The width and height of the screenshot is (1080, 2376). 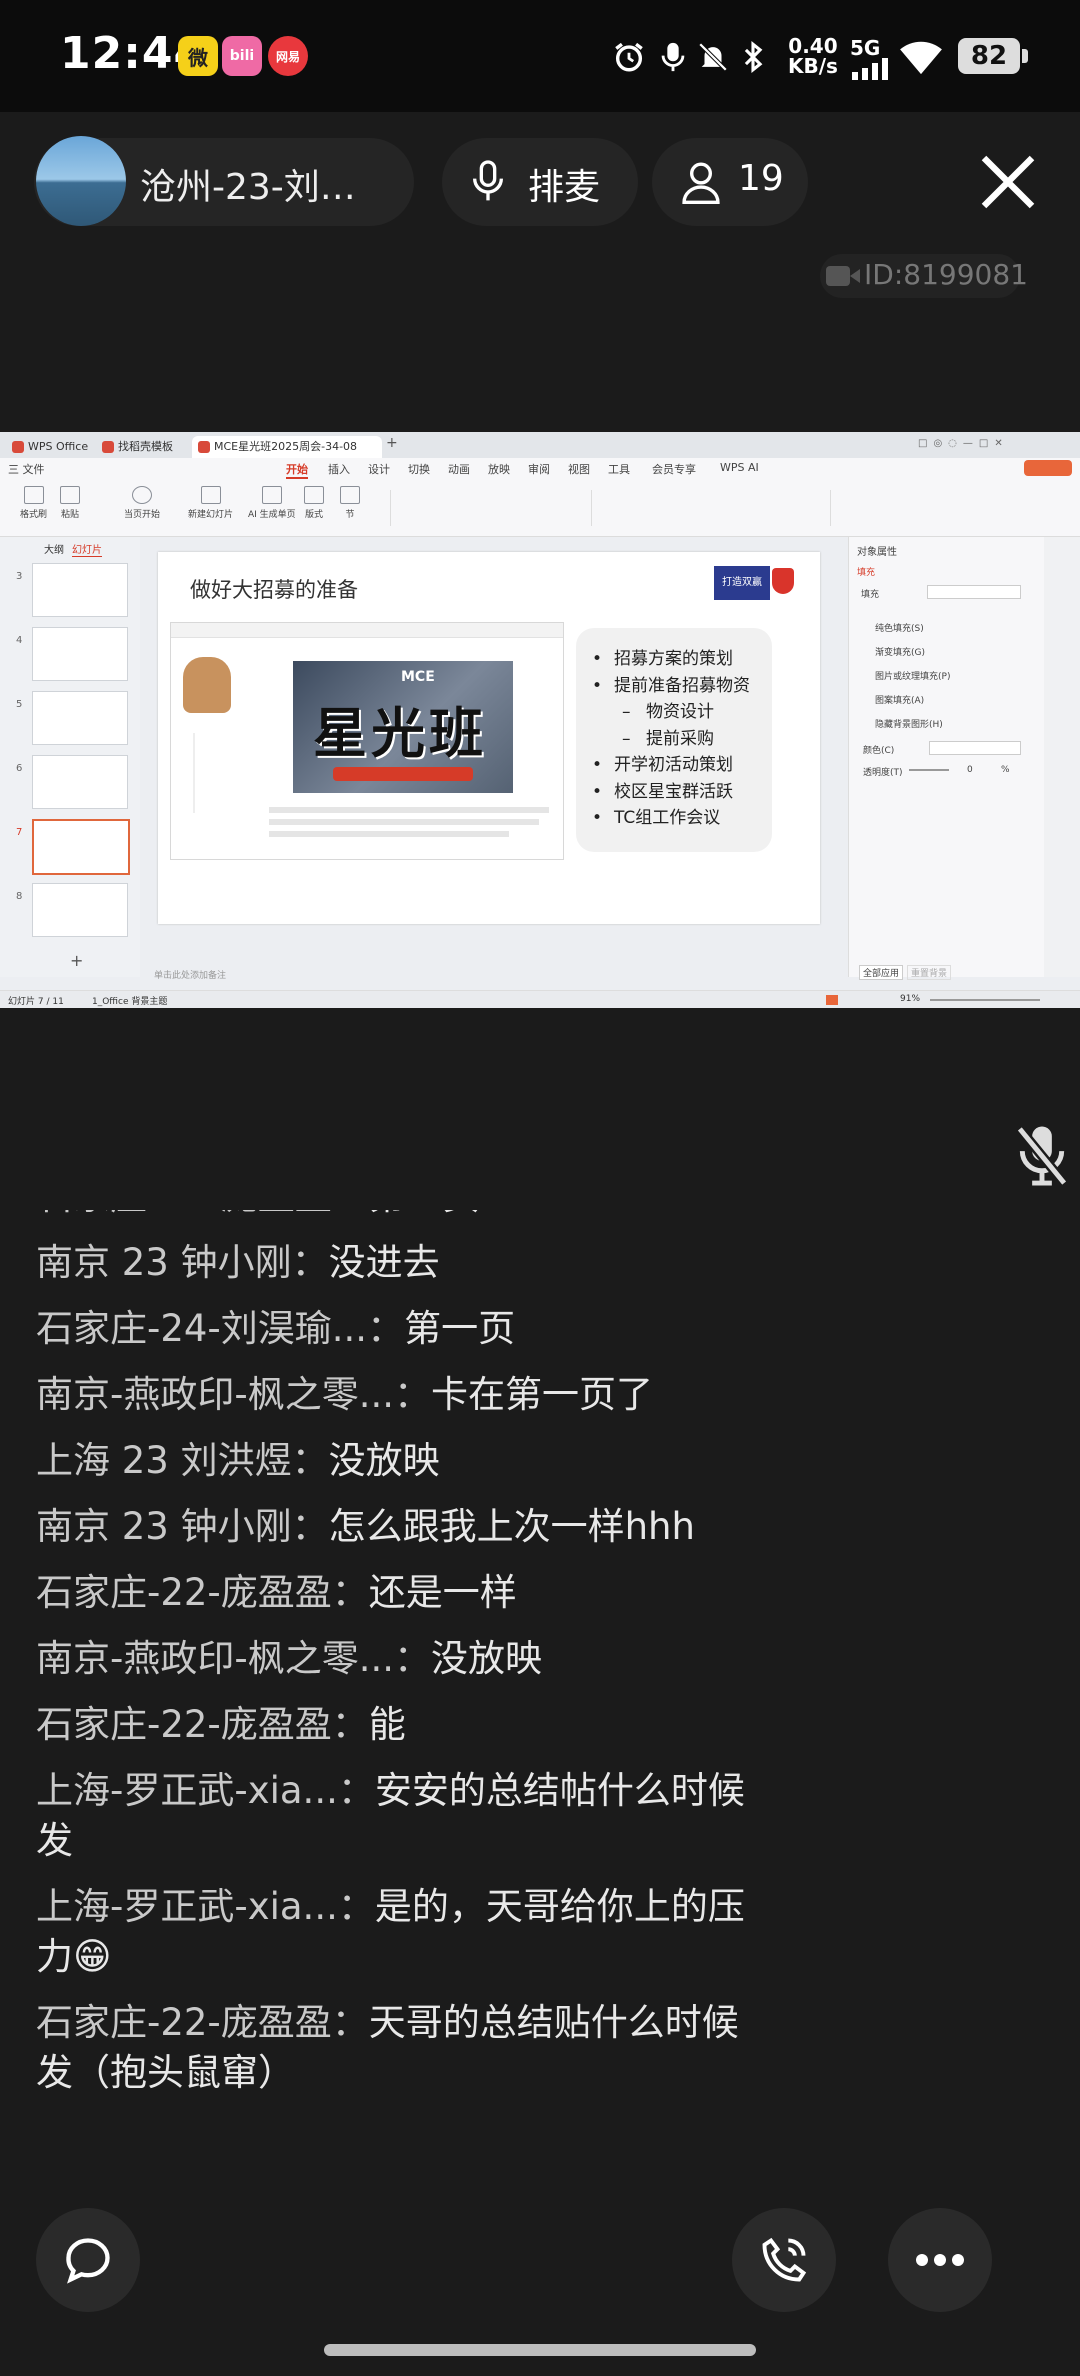 I want to click on ribbon-section: 节, so click(x=350, y=503).